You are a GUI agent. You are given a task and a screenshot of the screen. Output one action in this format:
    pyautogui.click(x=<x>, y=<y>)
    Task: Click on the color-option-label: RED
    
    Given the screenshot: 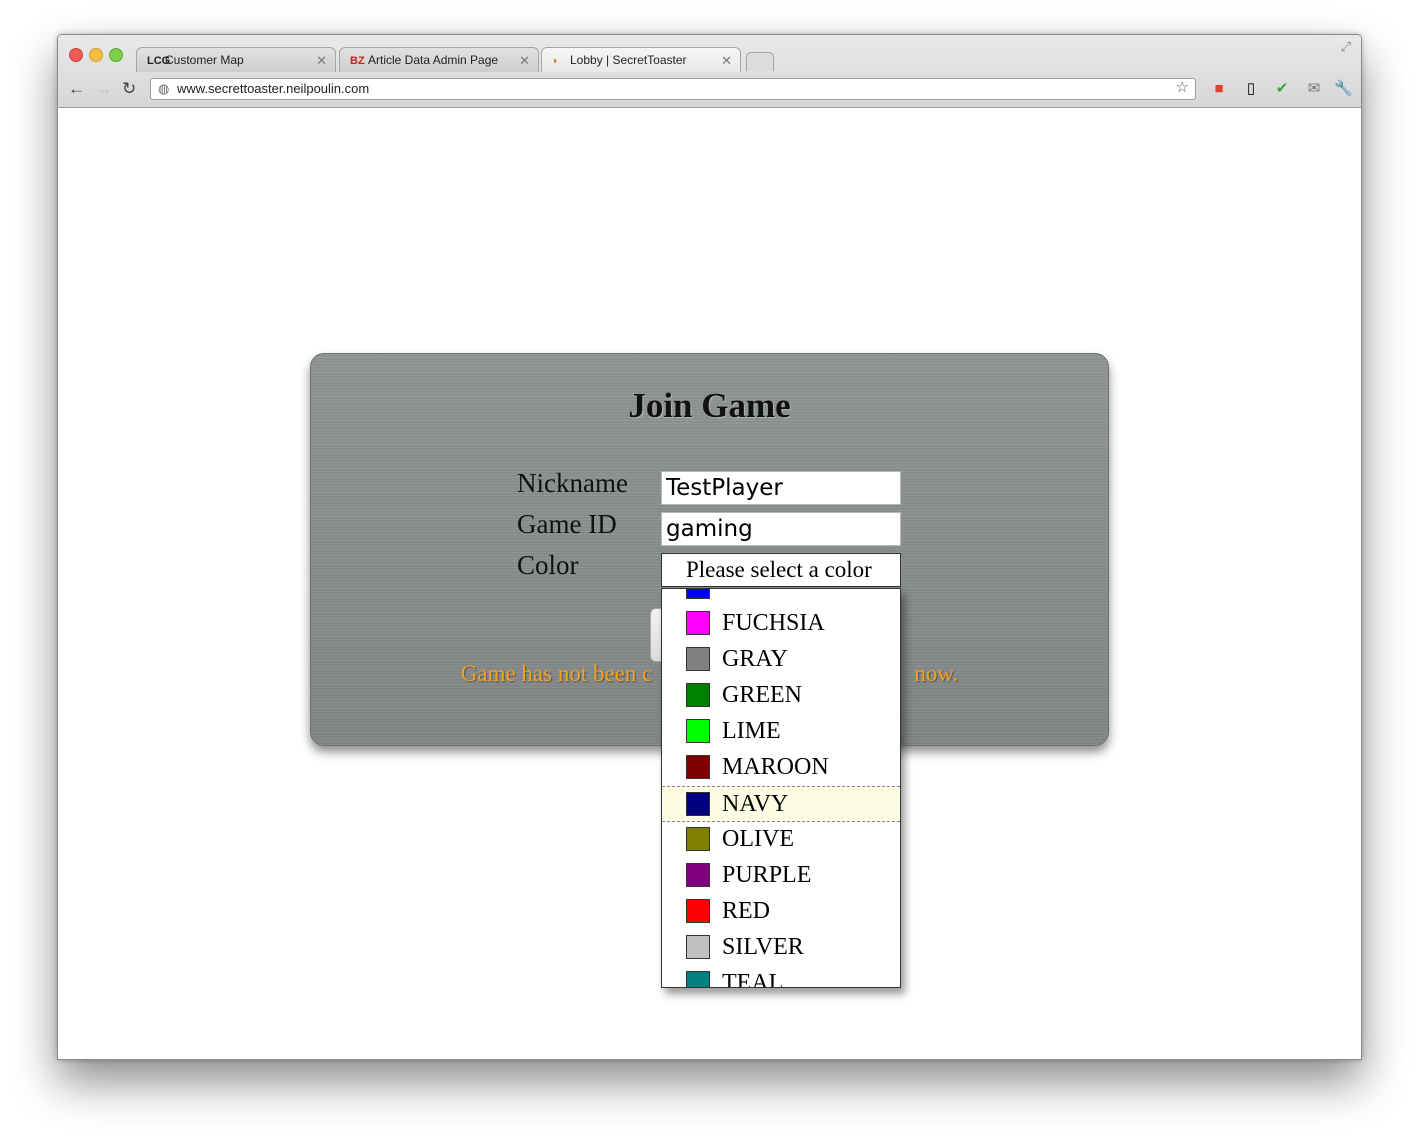 What is the action you would take?
    pyautogui.click(x=746, y=911)
    